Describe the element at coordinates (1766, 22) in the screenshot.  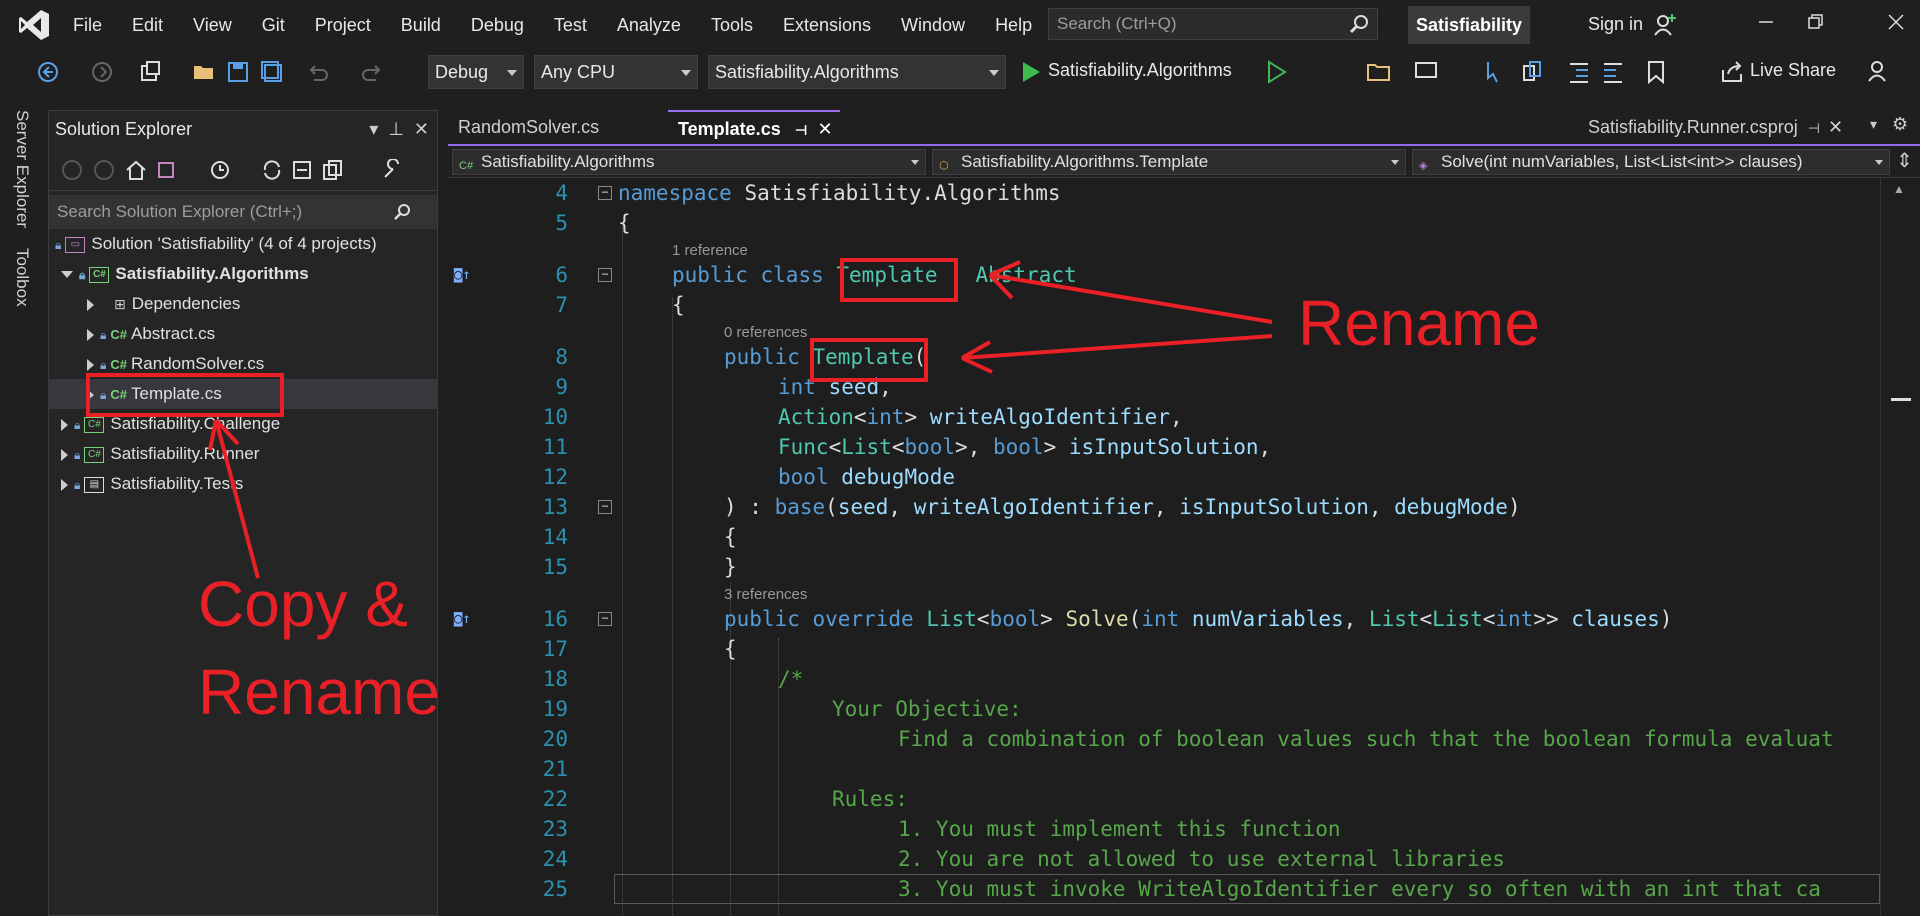
I see `minimize-icon` at that location.